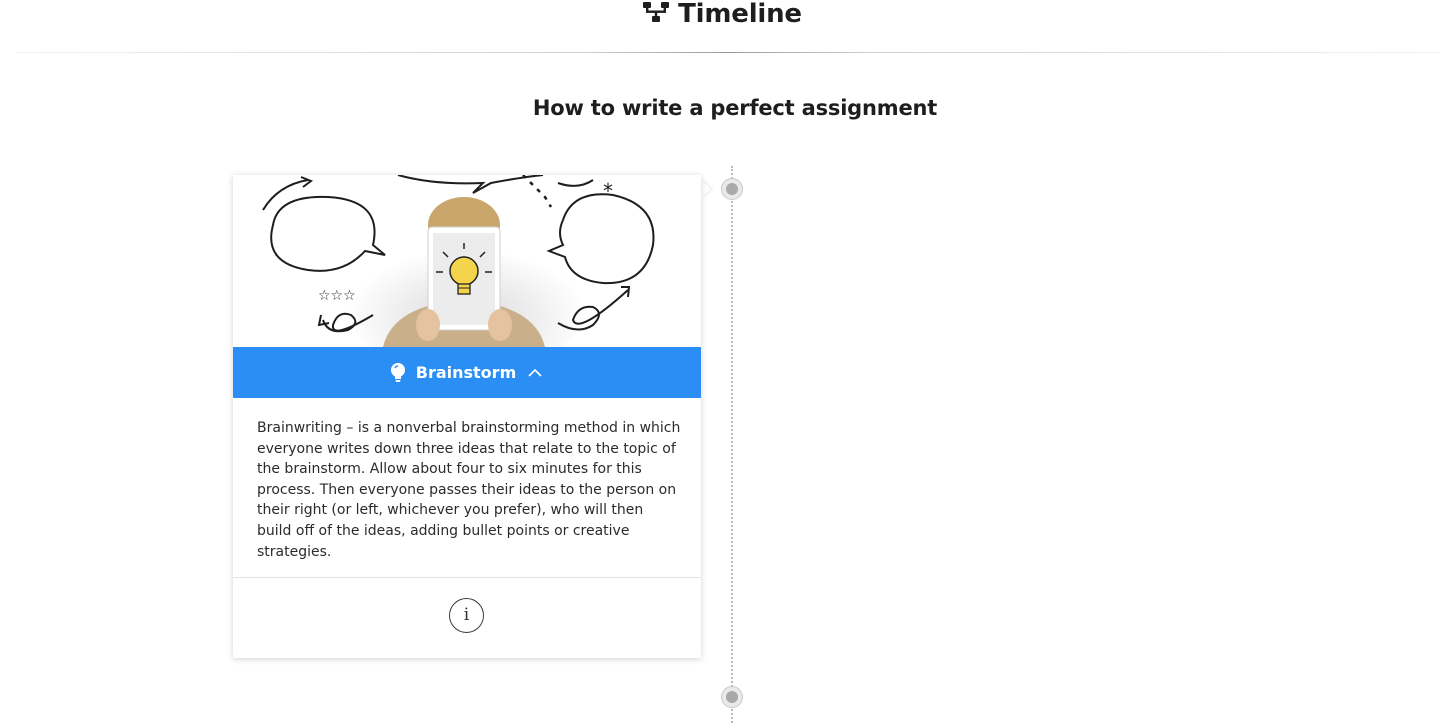  Describe the element at coordinates (535, 373) in the screenshot. I see `chevron-up-icon` at that location.